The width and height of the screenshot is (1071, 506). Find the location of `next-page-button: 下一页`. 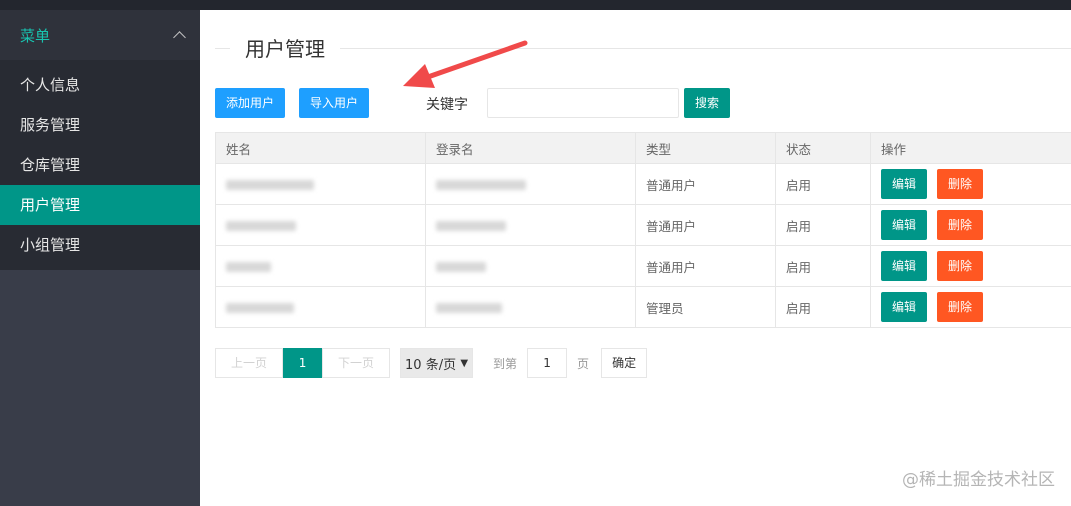

next-page-button: 下一页 is located at coordinates (356, 363).